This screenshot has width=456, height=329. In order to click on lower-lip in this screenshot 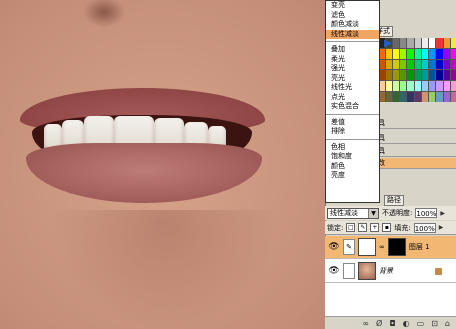, I will do `click(144, 173)`.